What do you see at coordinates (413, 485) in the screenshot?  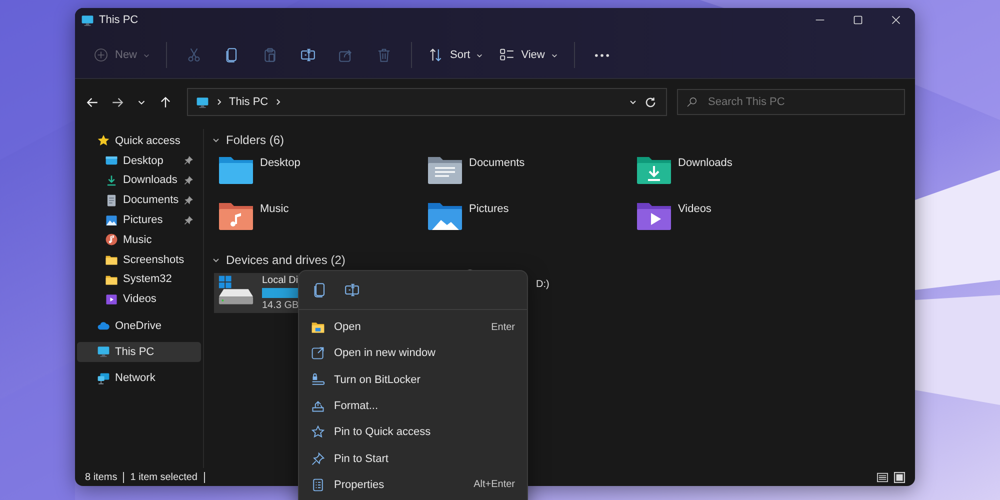 I see `menu-item: Properties Alt+Enter` at bounding box center [413, 485].